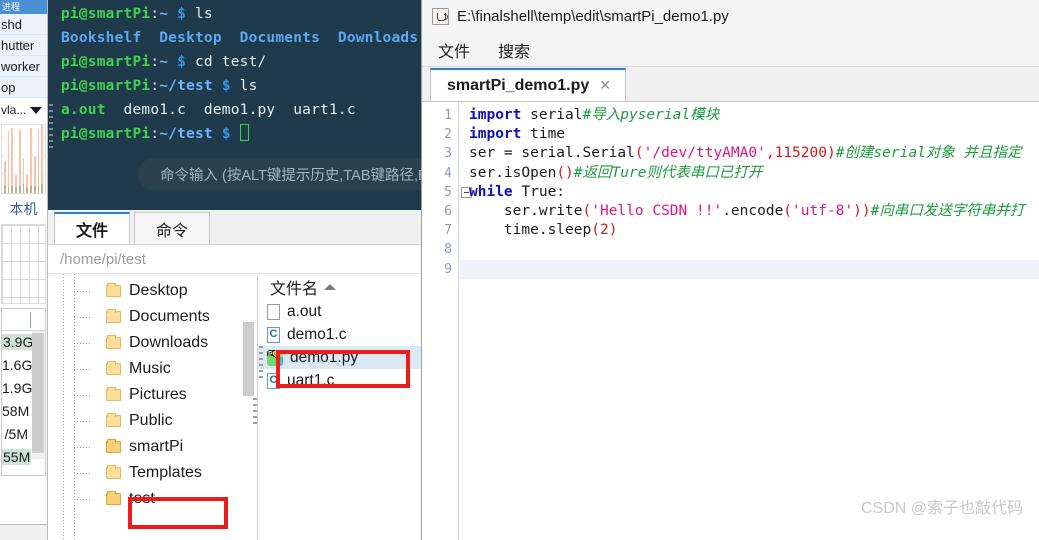 Image resolution: width=1039 pixels, height=540 pixels. I want to click on line-number: 7, so click(448, 231).